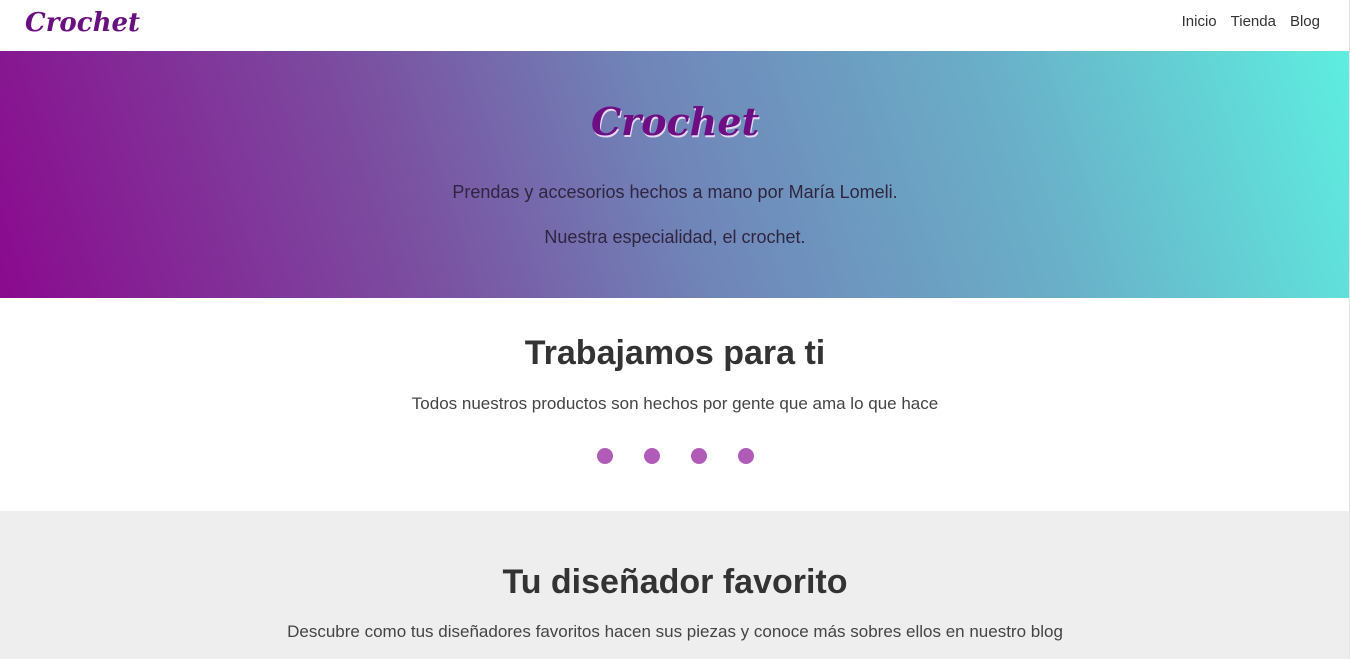 The height and width of the screenshot is (659, 1350). What do you see at coordinates (675, 456) in the screenshot?
I see `carousel-indicators` at bounding box center [675, 456].